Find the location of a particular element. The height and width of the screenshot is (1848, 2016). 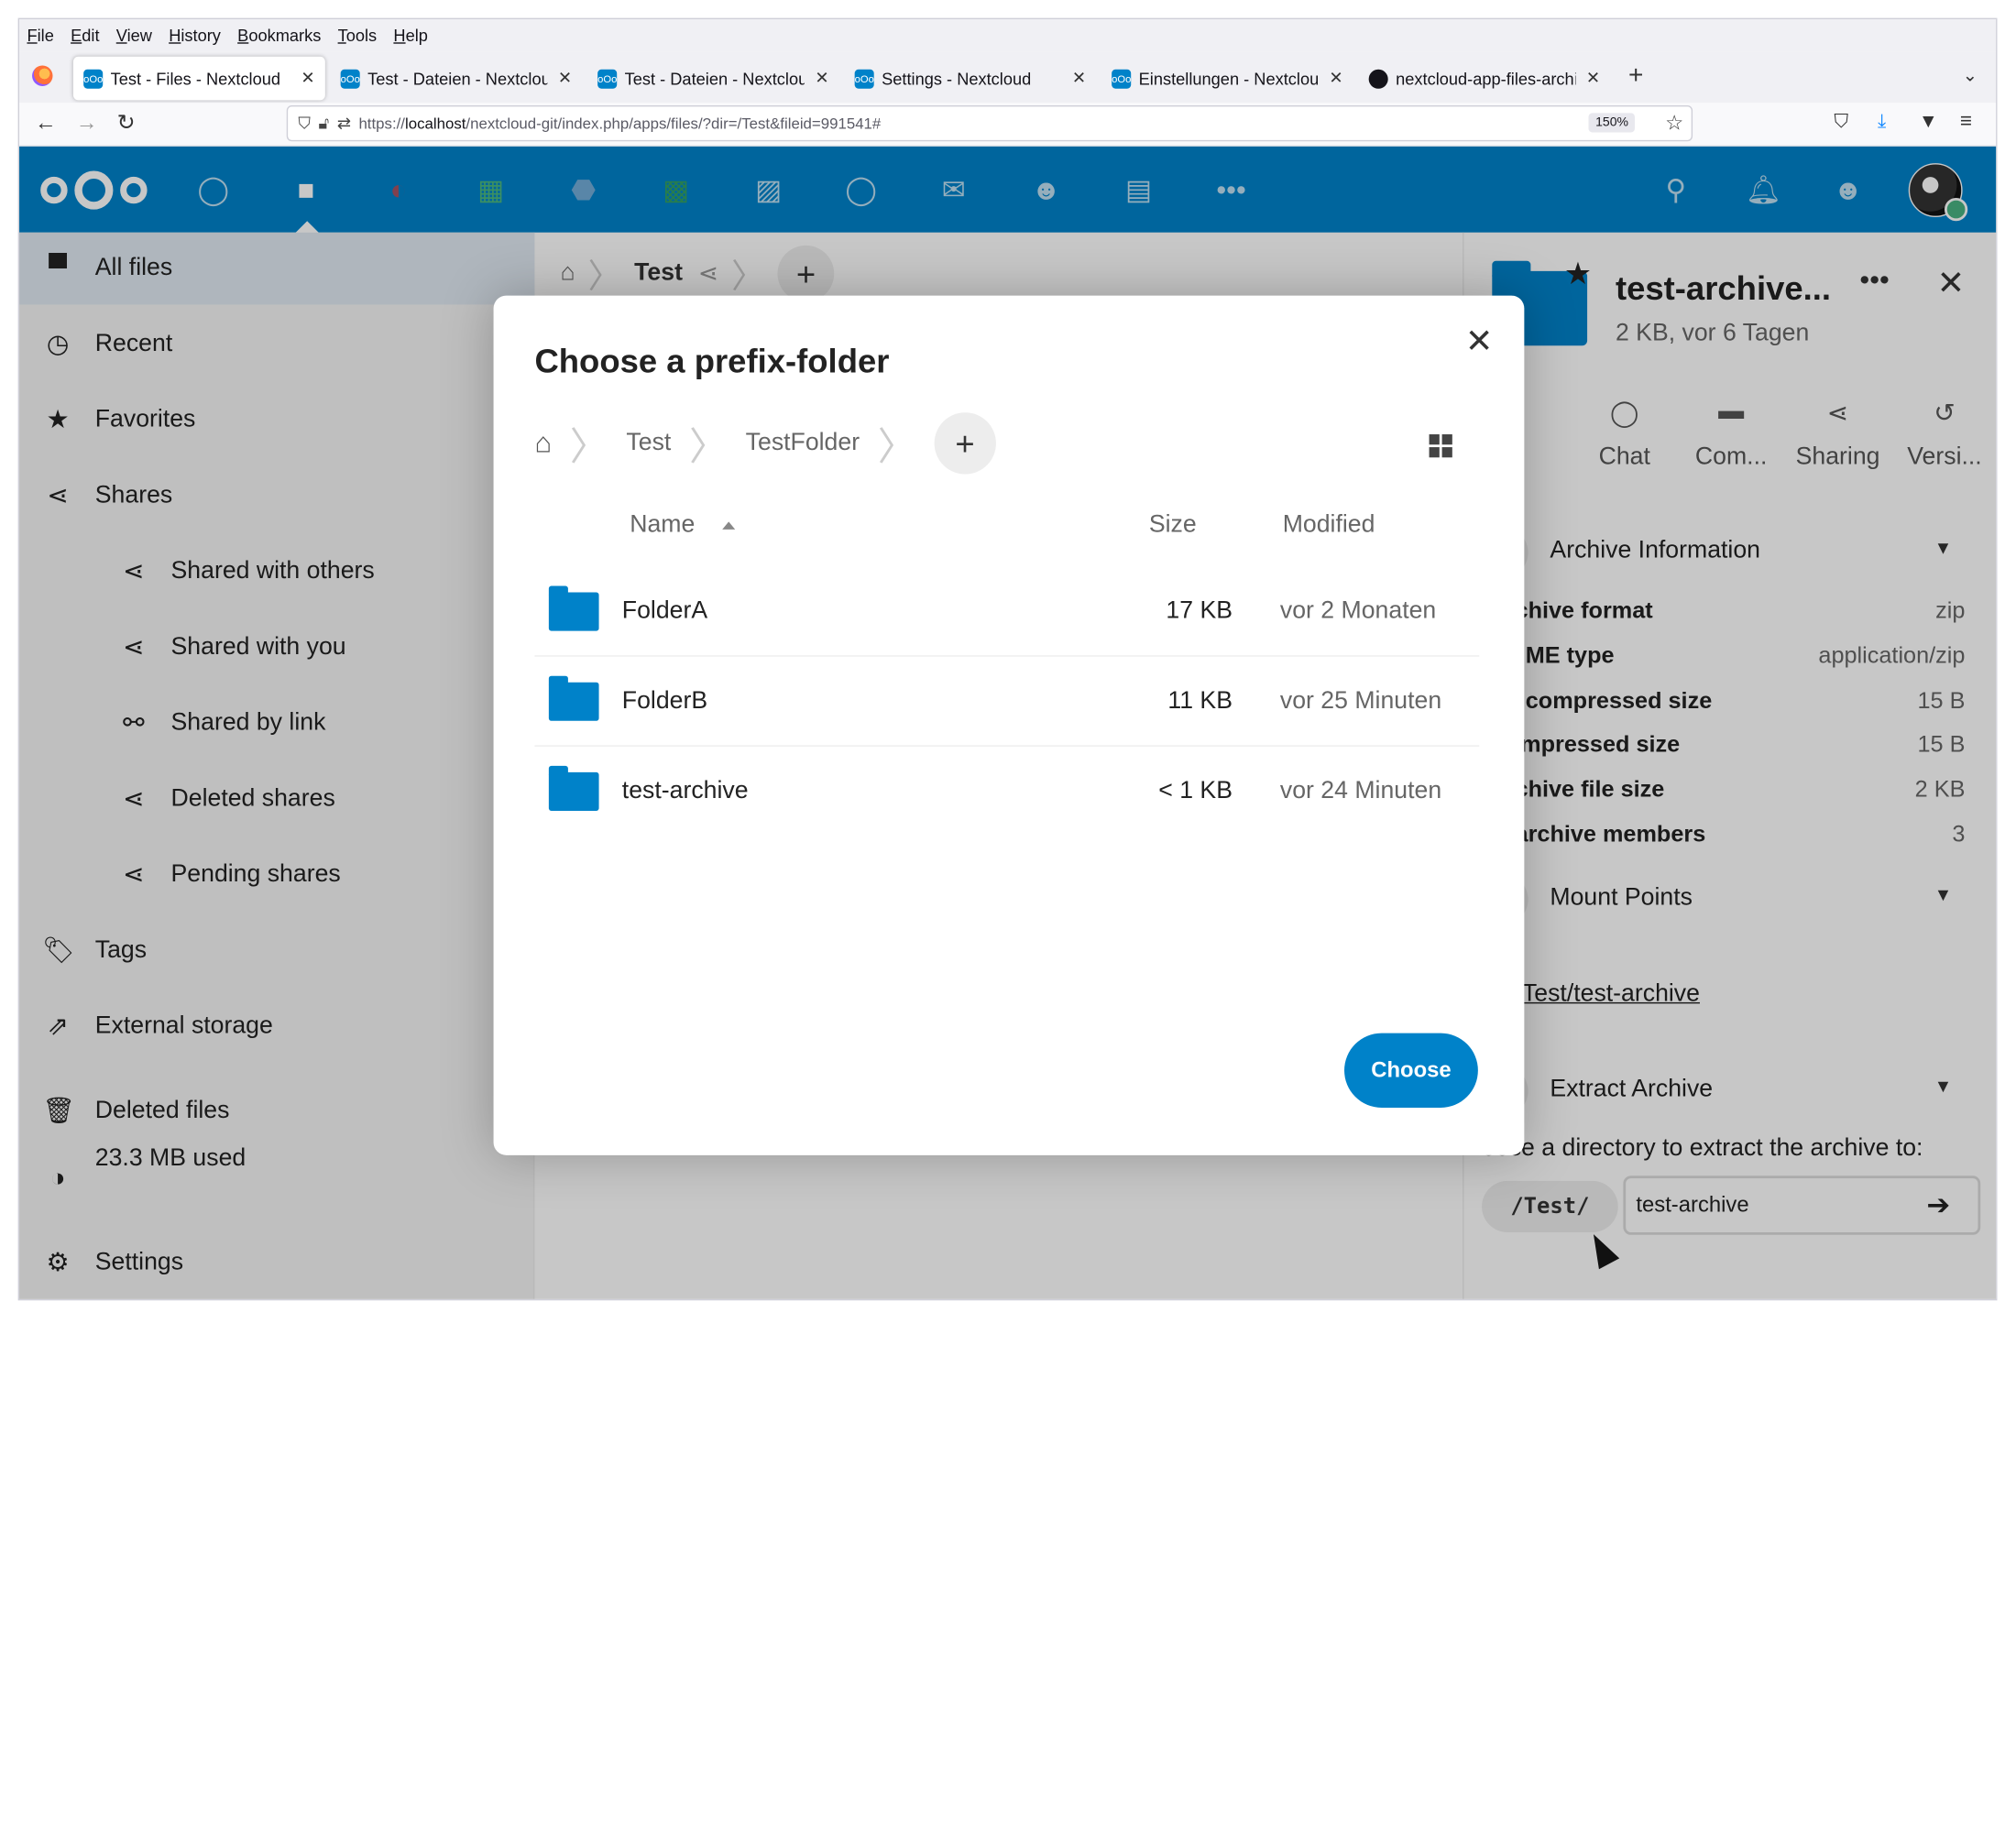

table-row: test-archive < 1 KB vor 24 Minuten is located at coordinates (1006, 792).